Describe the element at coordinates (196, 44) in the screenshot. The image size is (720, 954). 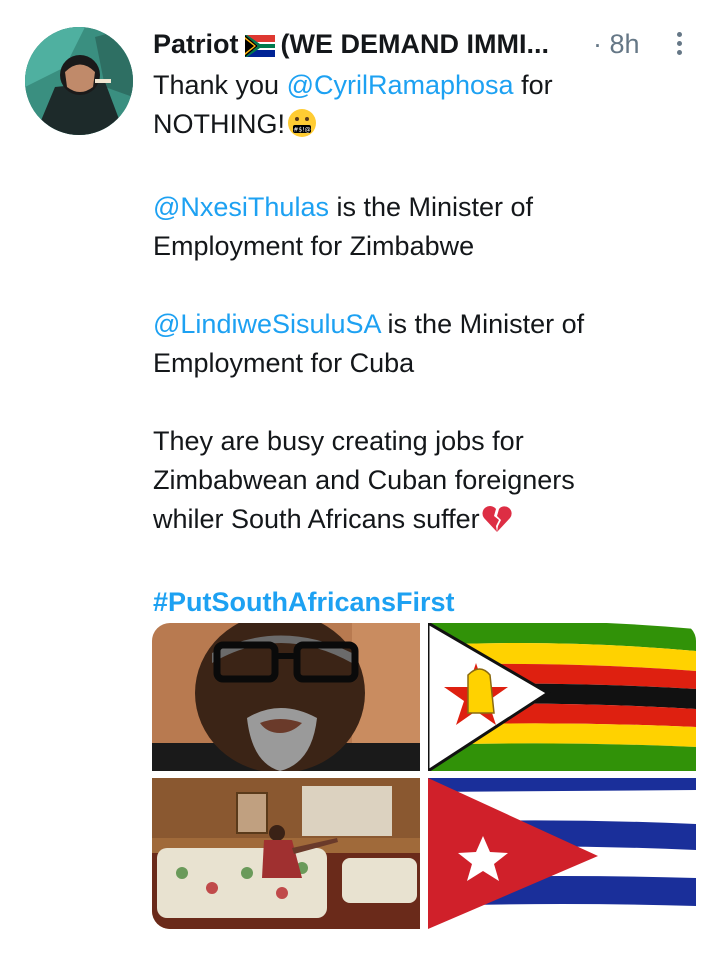
I see `author-name-text: Patriot` at that location.